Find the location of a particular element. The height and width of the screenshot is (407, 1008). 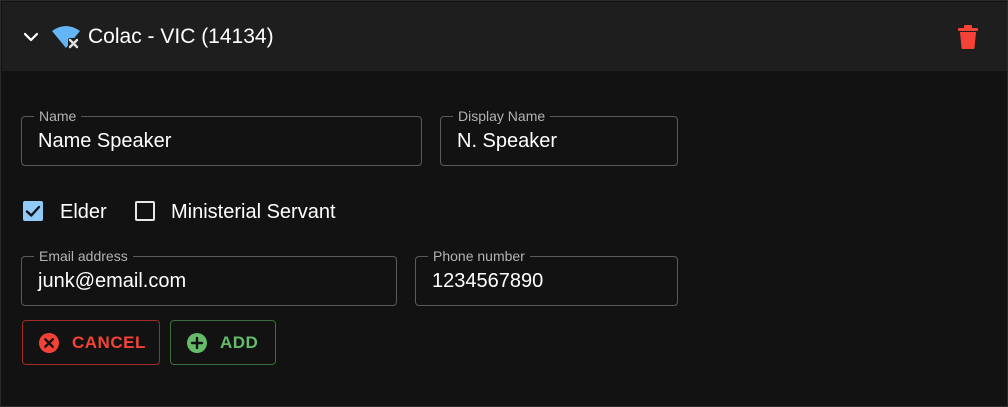

phone-value: 1234567890 is located at coordinates (487, 281).